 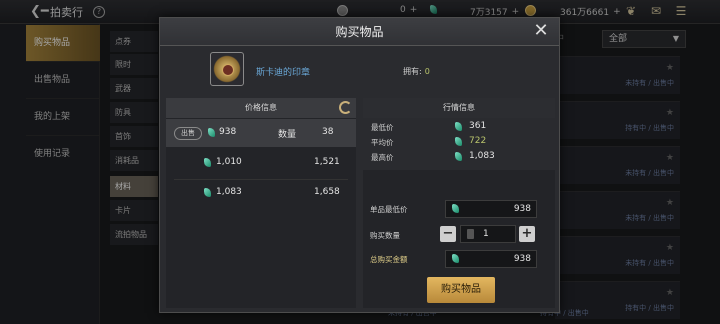 What do you see at coordinates (389, 209) in the screenshot?
I see `unit-min-price-label: 单品最低价` at bounding box center [389, 209].